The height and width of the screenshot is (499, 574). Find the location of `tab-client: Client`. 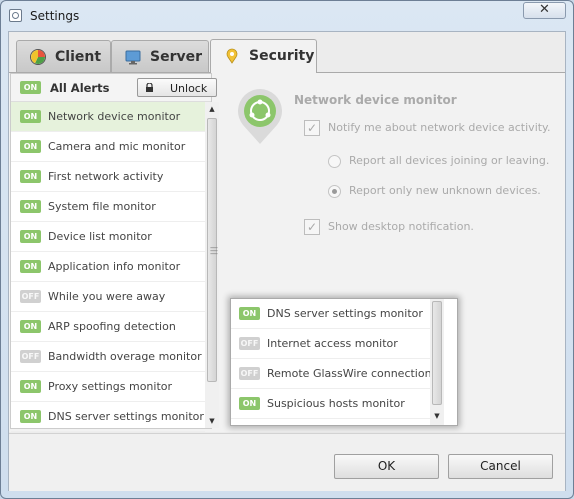

tab-client: Client is located at coordinates (63, 56).